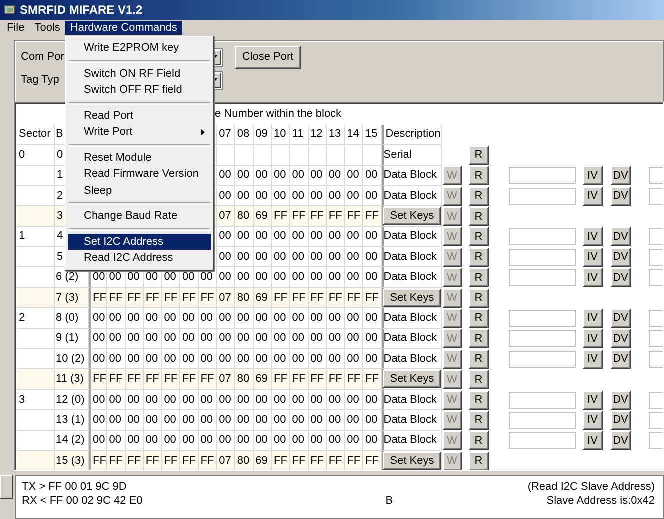 The height and width of the screenshot is (519, 664). Describe the element at coordinates (72, 400) in the screenshot. I see `table-cell: 12 (0)` at that location.